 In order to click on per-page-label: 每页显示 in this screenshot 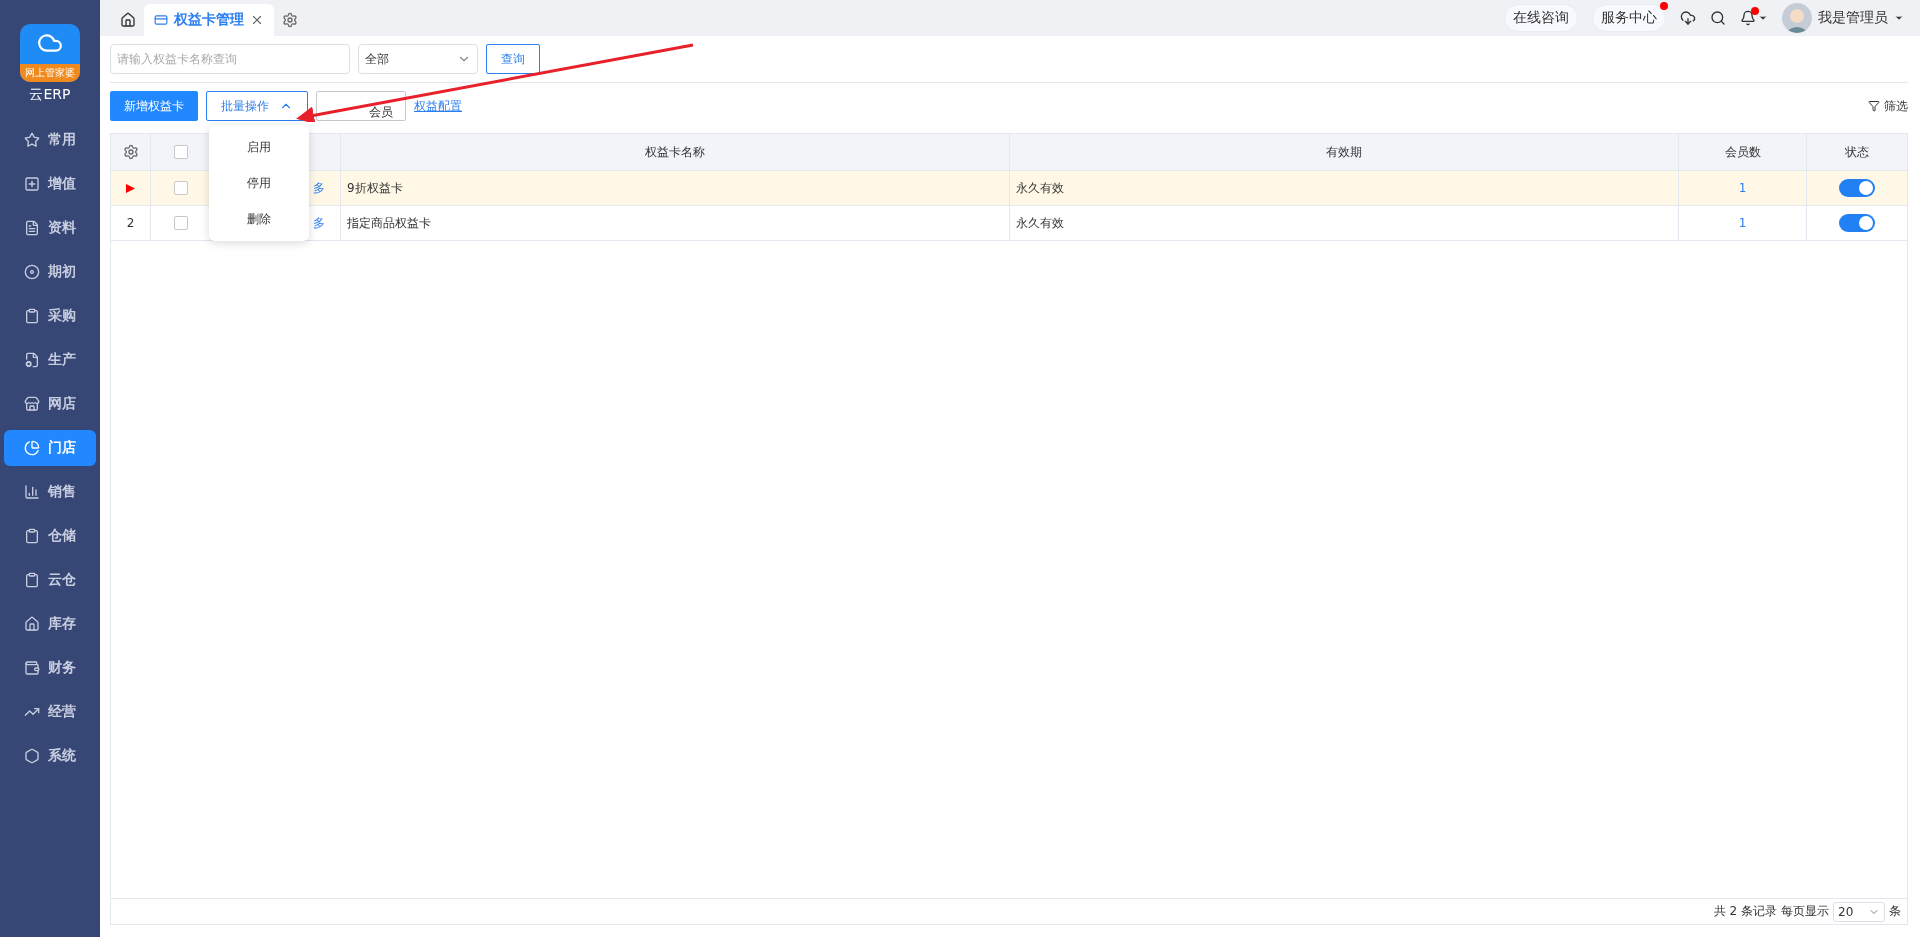, I will do `click(1805, 911)`.